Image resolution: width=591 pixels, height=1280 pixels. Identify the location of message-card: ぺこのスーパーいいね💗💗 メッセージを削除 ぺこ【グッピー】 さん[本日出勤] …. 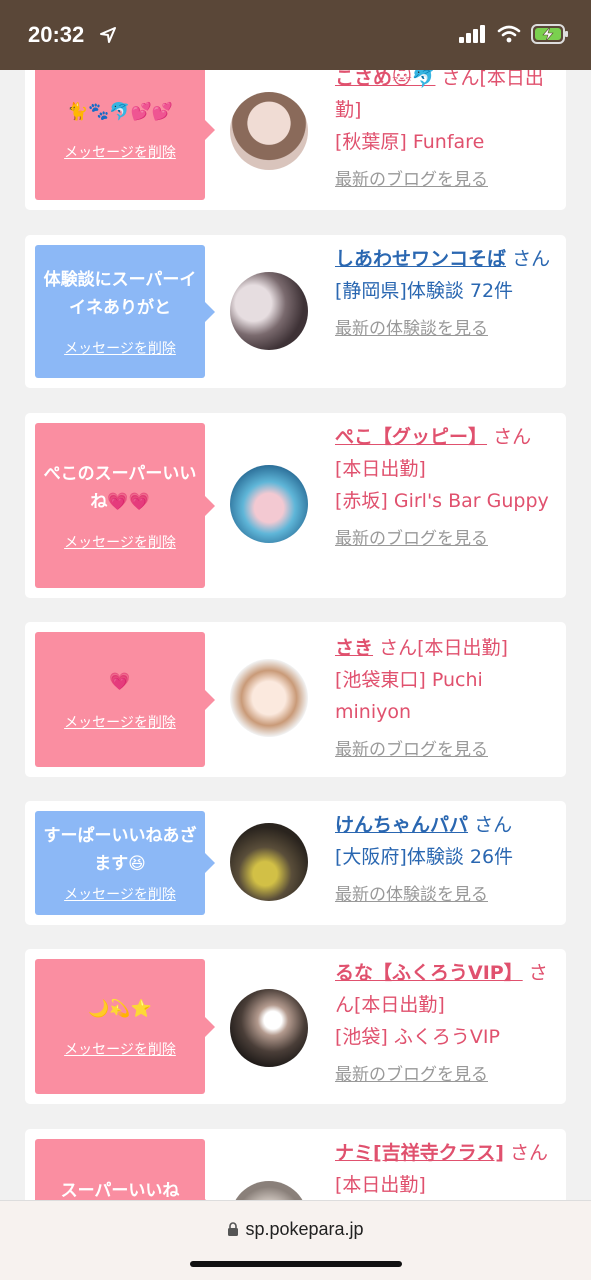
(295, 505).